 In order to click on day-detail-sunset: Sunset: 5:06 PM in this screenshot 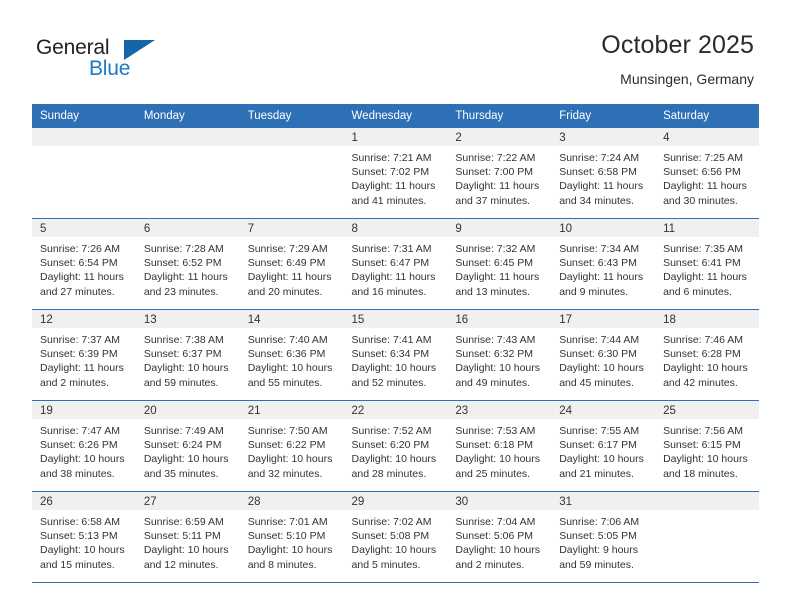, I will do `click(494, 536)`.